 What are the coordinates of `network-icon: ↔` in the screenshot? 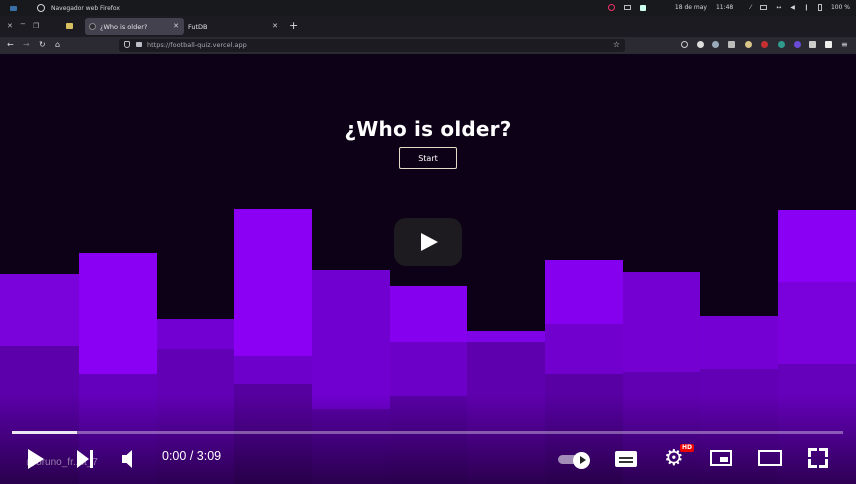 It's located at (778, 7).